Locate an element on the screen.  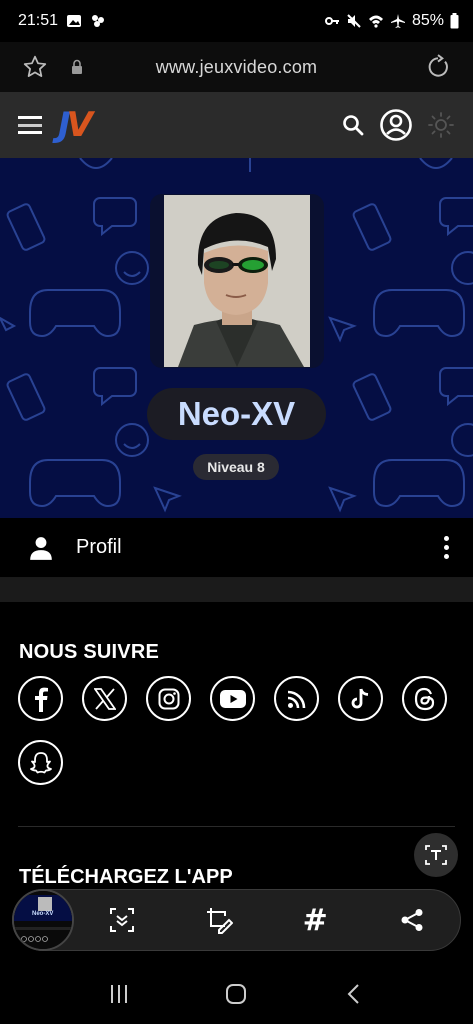
youtube-icon is located at coordinates (232, 698).